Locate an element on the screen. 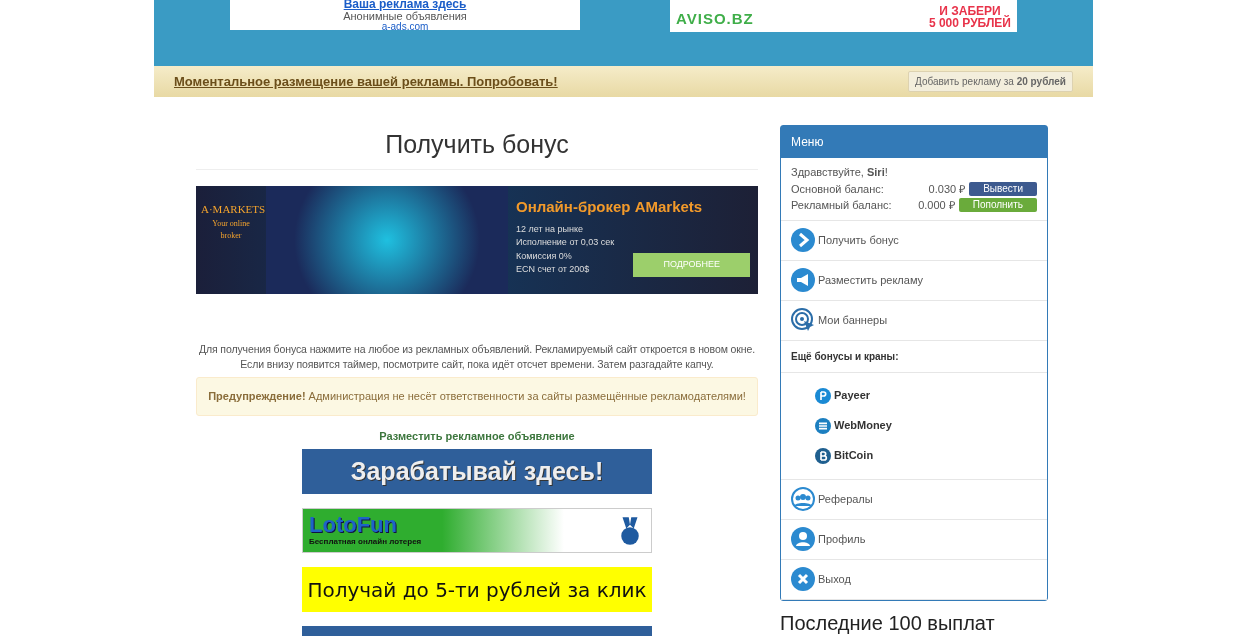  ad-tagline: Your online broker is located at coordinates (231, 229).